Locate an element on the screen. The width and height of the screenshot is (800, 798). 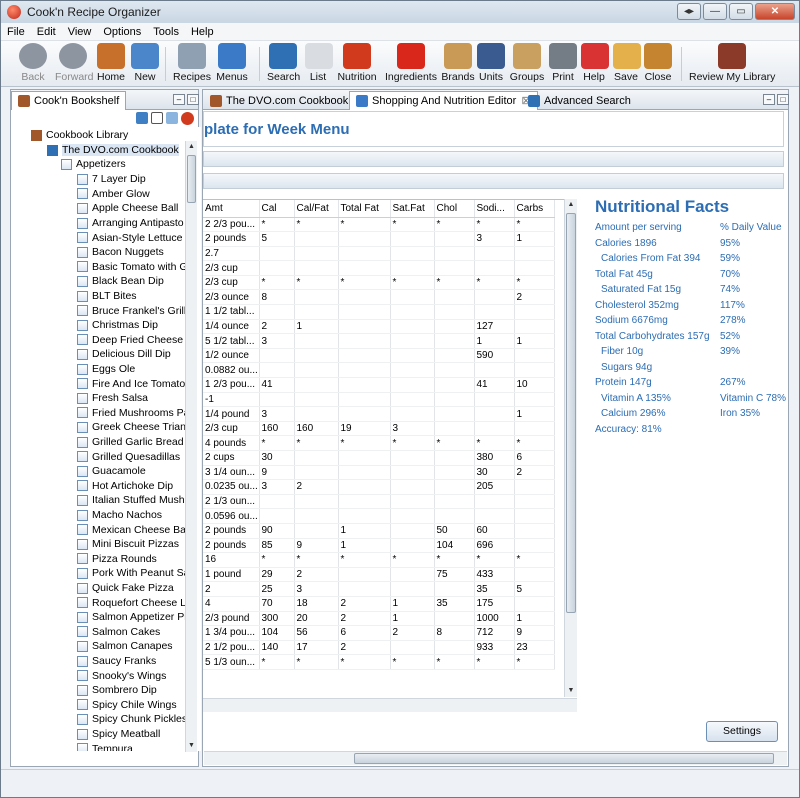
tree-recipe-item: Bacon Nuggets is located at coordinates (120, 252).